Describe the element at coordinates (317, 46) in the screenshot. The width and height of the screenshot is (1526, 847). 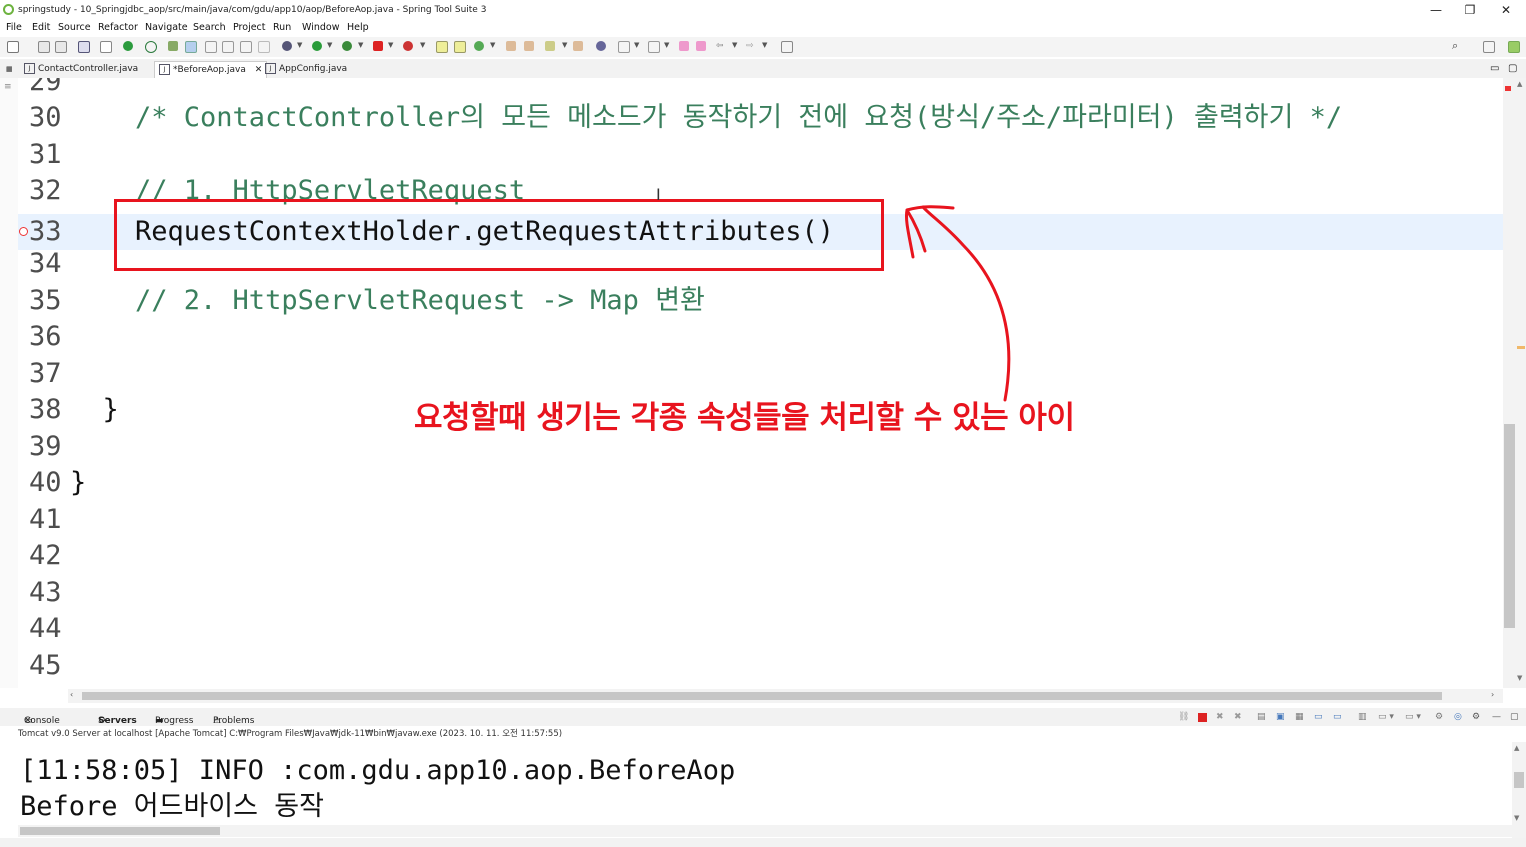
I see `run-icon` at that location.